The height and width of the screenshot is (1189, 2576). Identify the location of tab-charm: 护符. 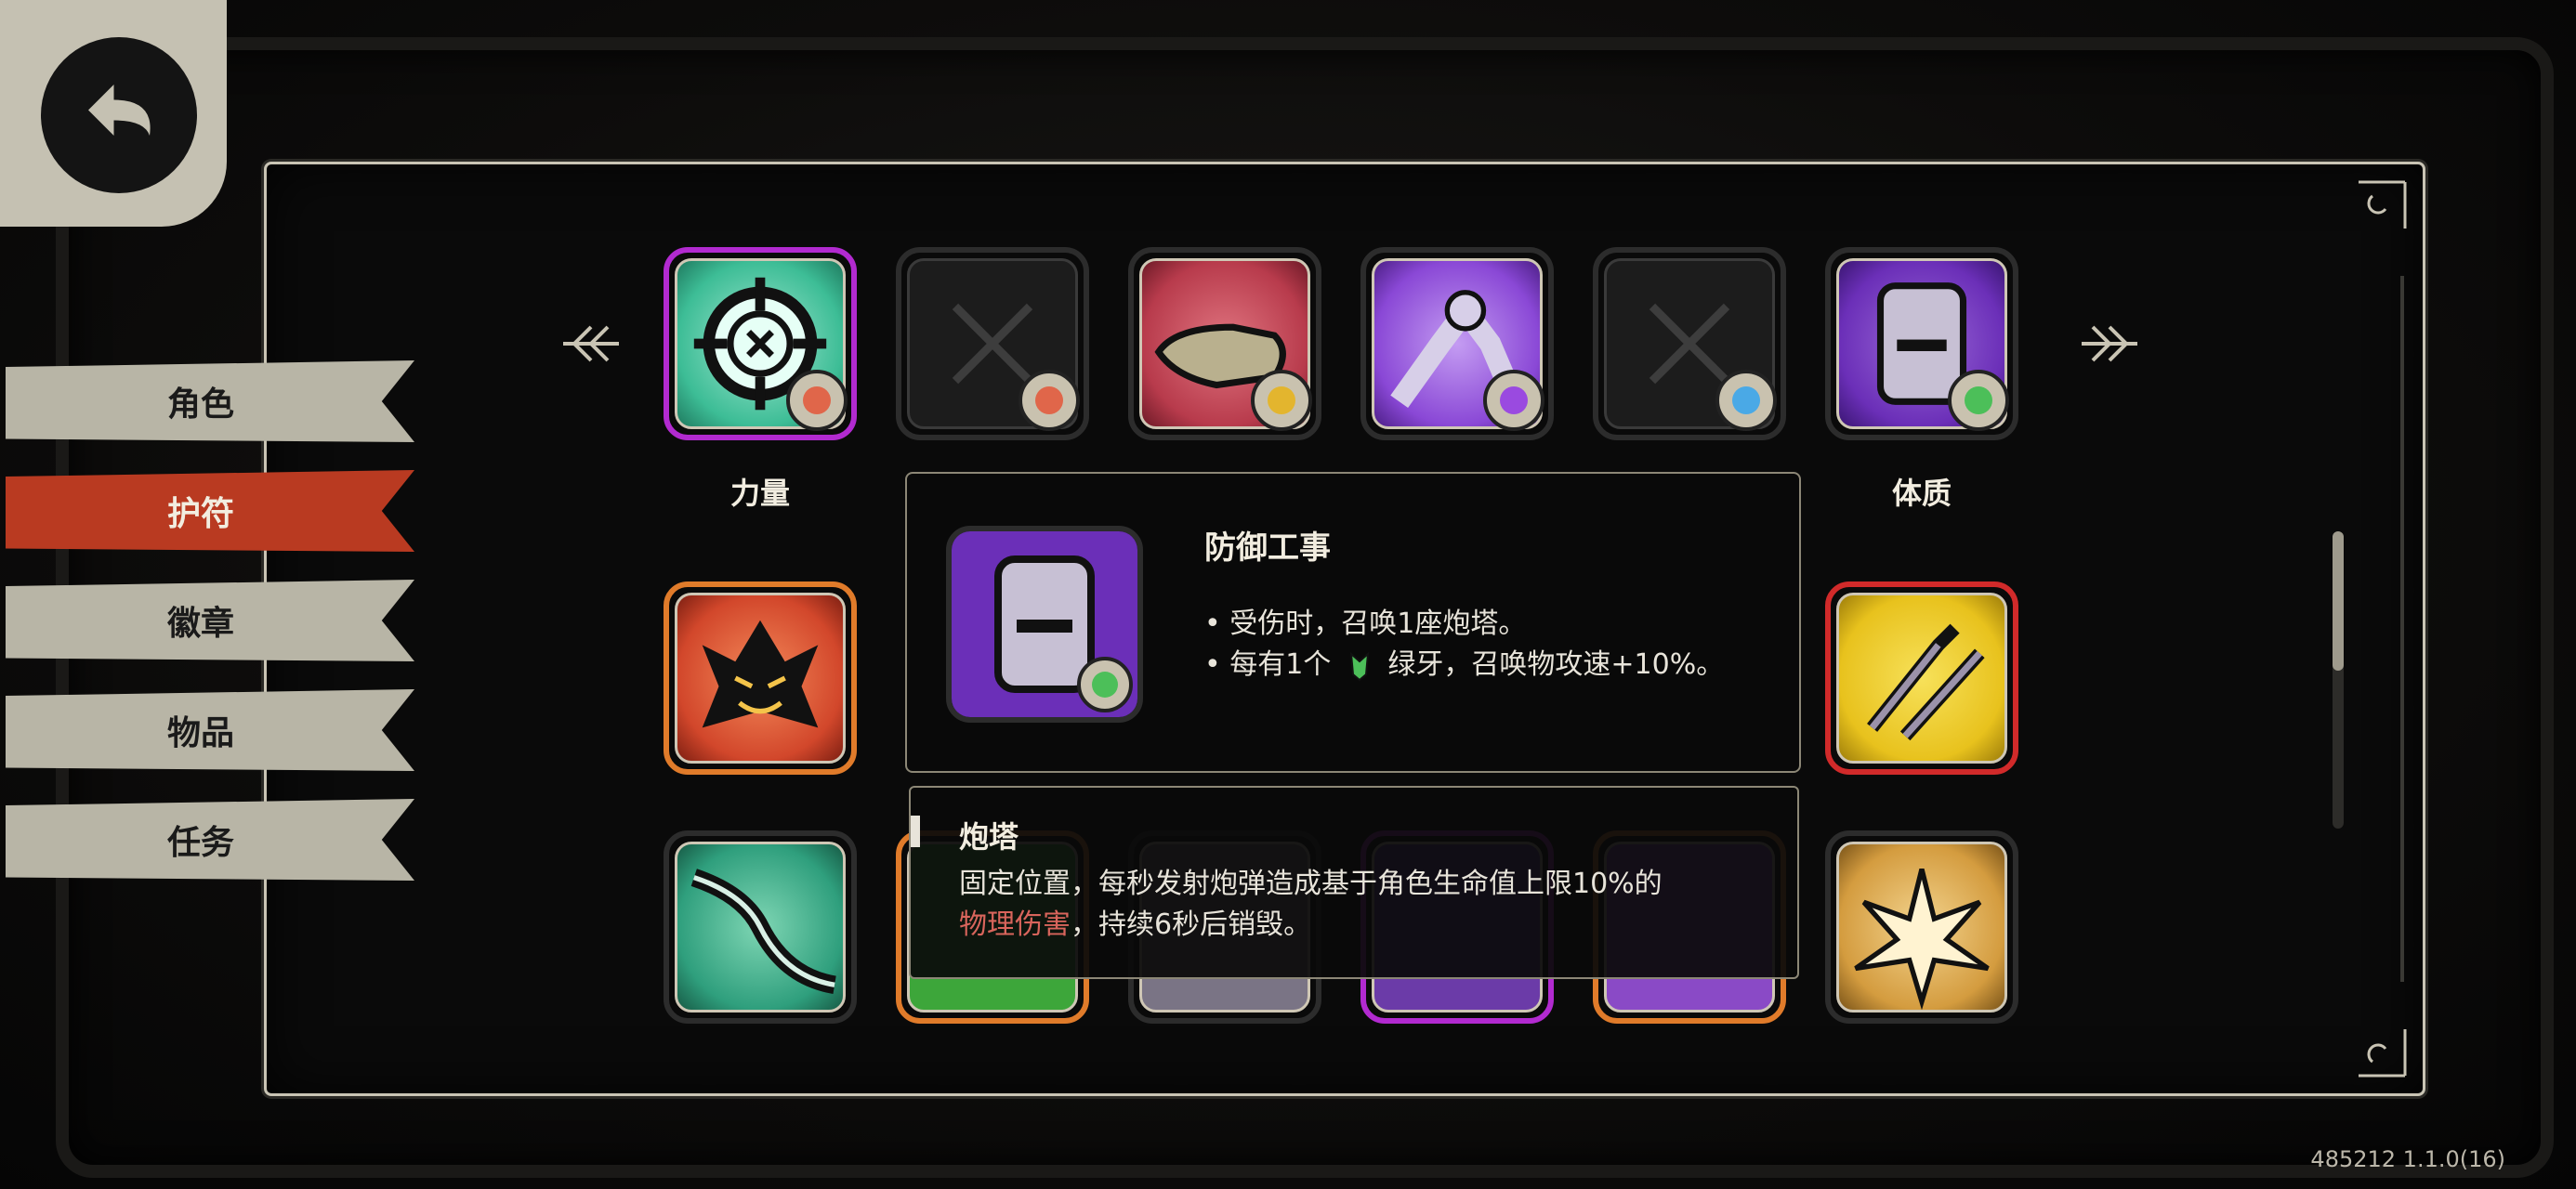
(210, 511).